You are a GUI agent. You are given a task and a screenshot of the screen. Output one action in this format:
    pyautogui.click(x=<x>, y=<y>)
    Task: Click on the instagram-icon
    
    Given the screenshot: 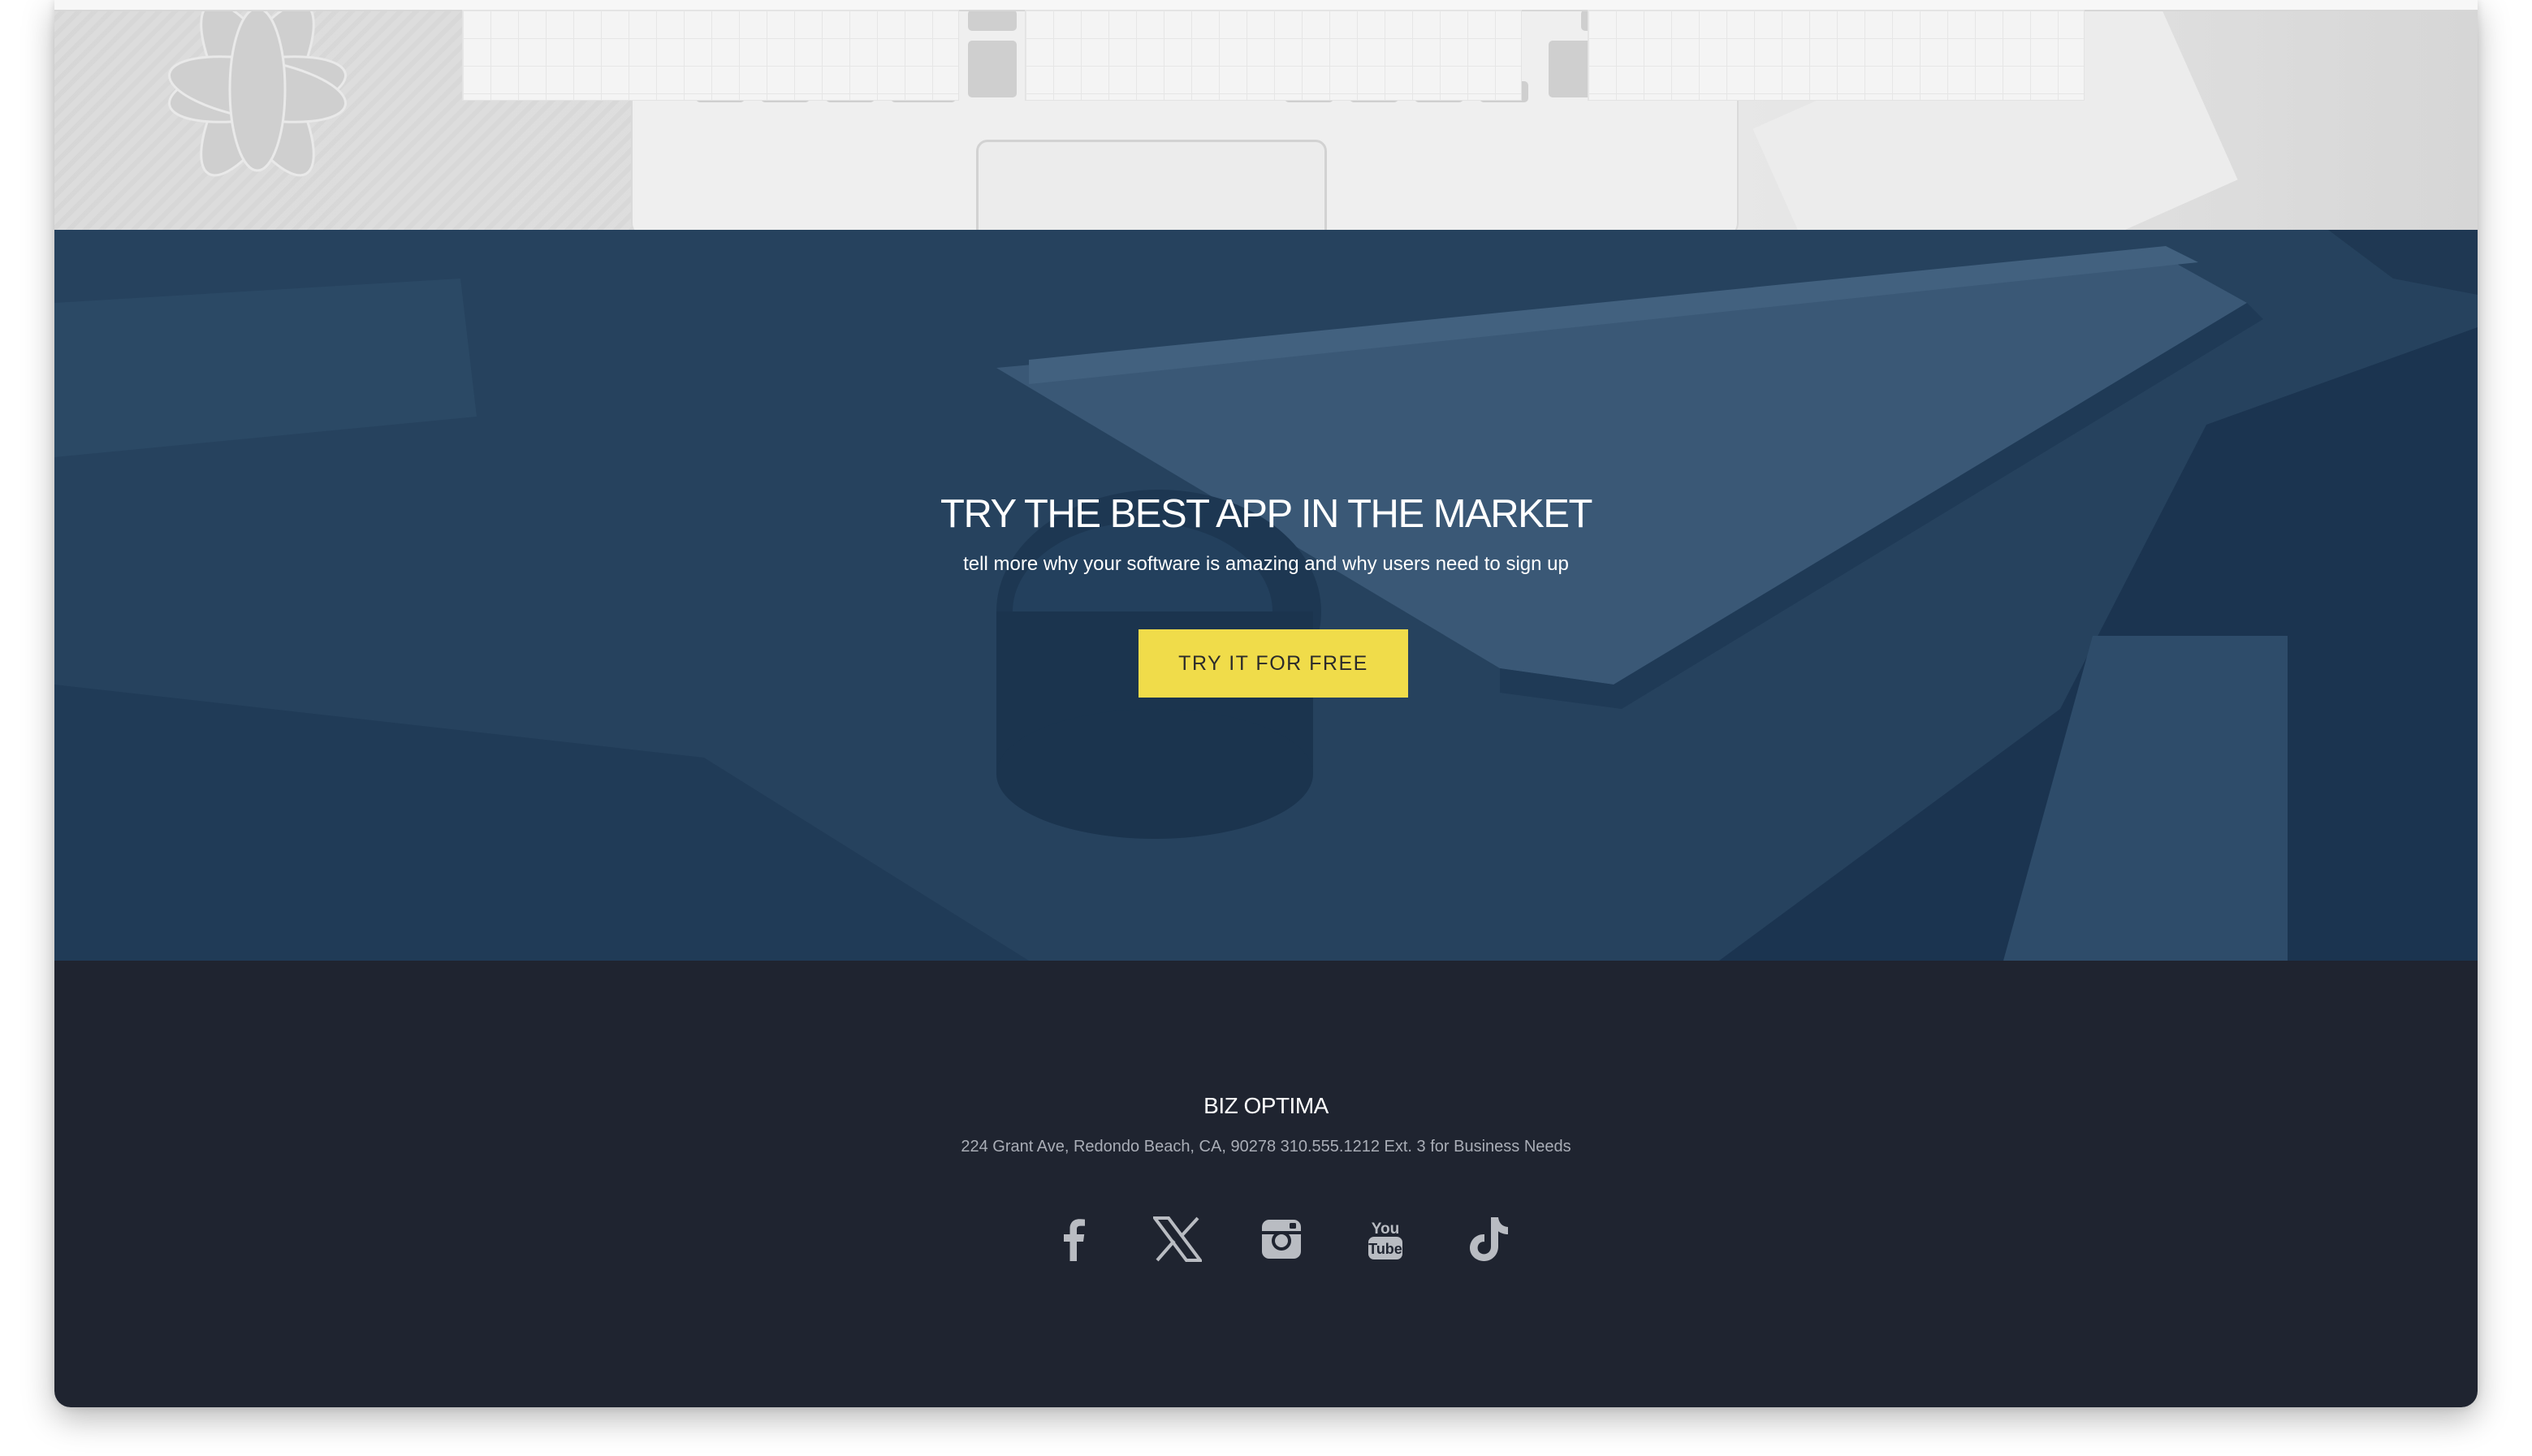 What is the action you would take?
    pyautogui.click(x=1281, y=1239)
    